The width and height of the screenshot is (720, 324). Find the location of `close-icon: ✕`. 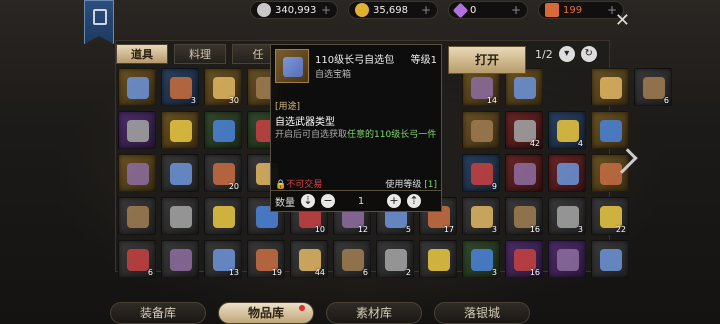

close-icon: ✕ is located at coordinates (622, 20).